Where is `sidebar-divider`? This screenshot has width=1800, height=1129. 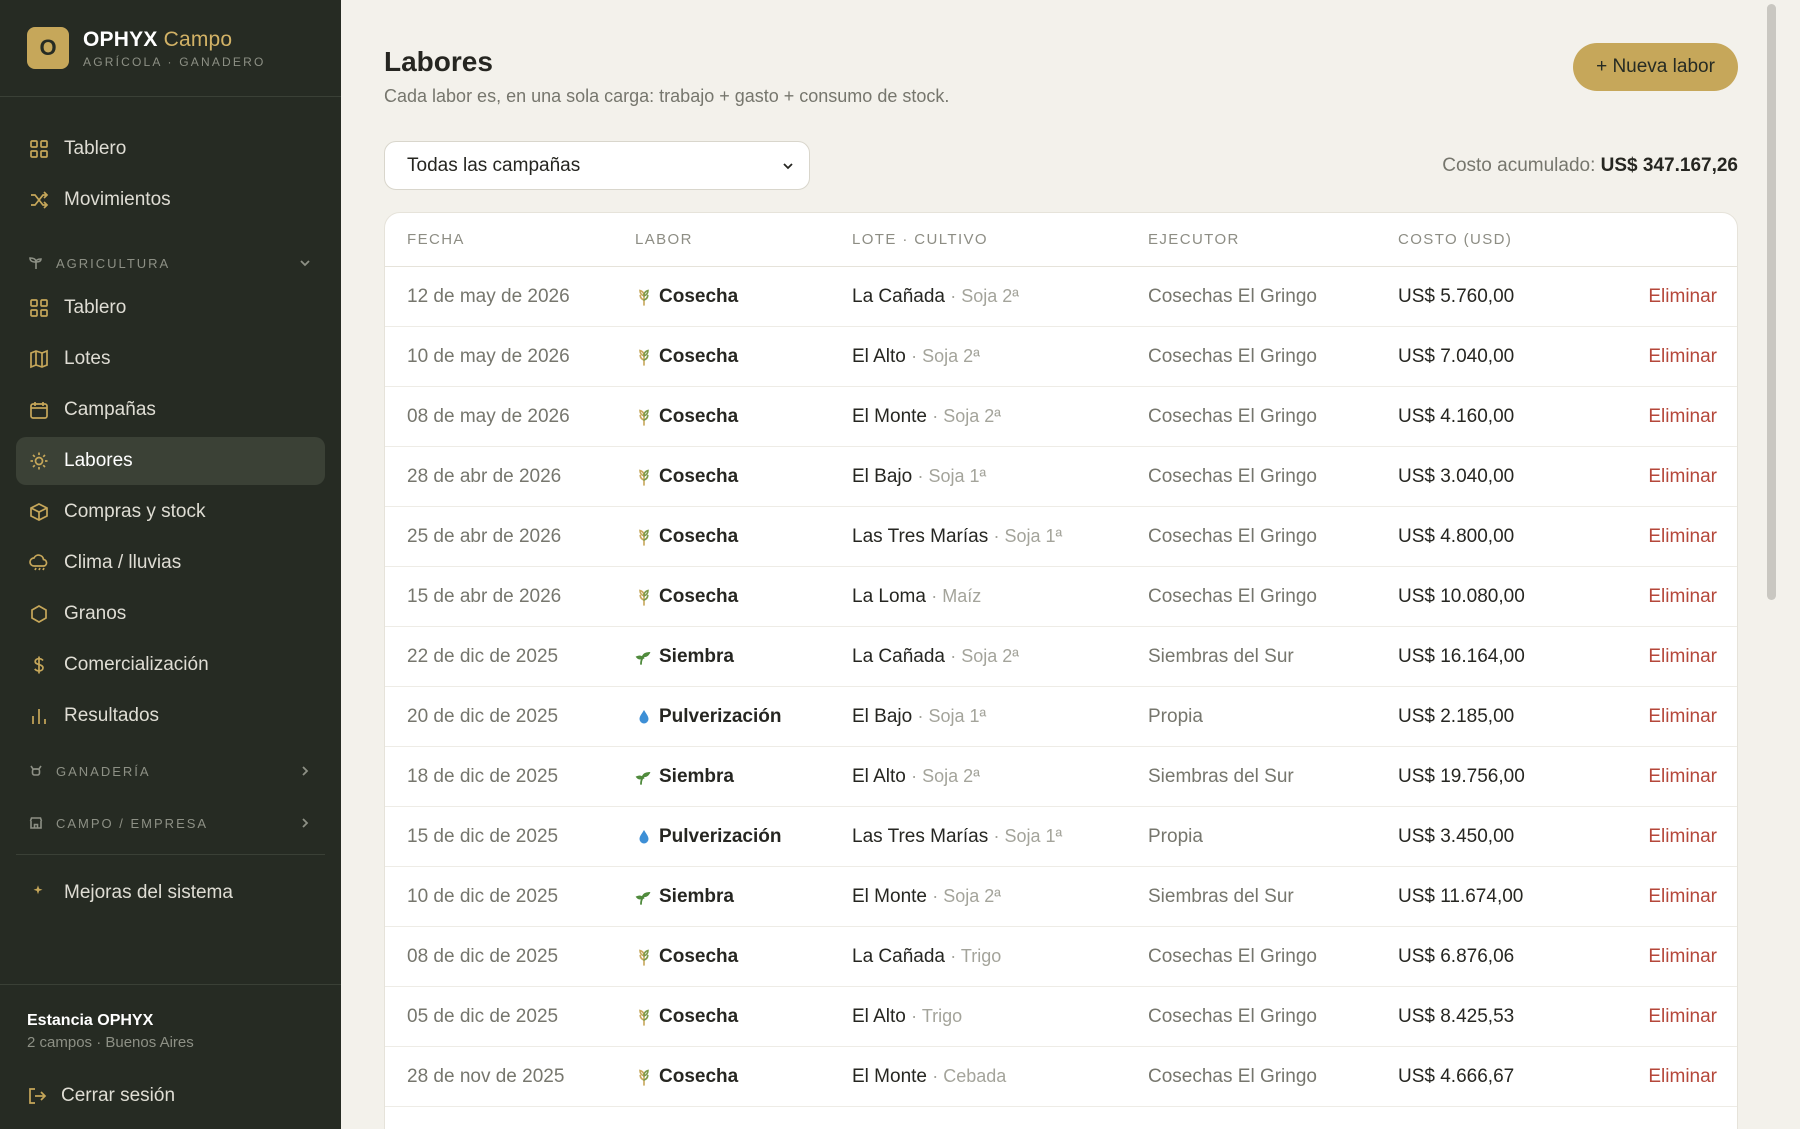 sidebar-divider is located at coordinates (170, 854).